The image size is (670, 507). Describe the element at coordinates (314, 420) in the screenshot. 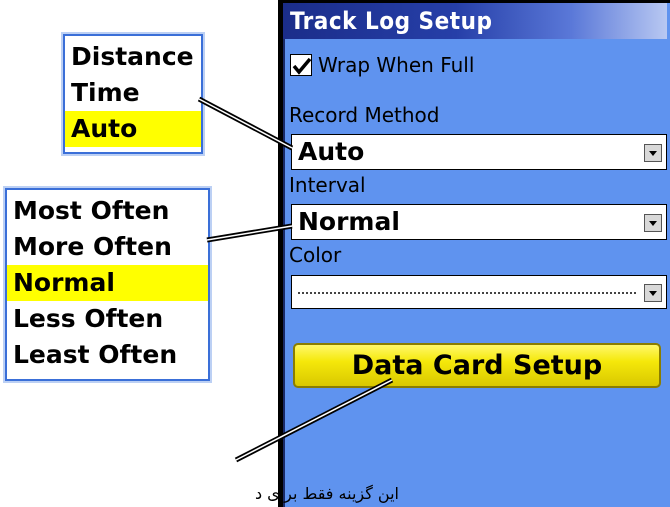

I see `leader-line-data-card` at that location.